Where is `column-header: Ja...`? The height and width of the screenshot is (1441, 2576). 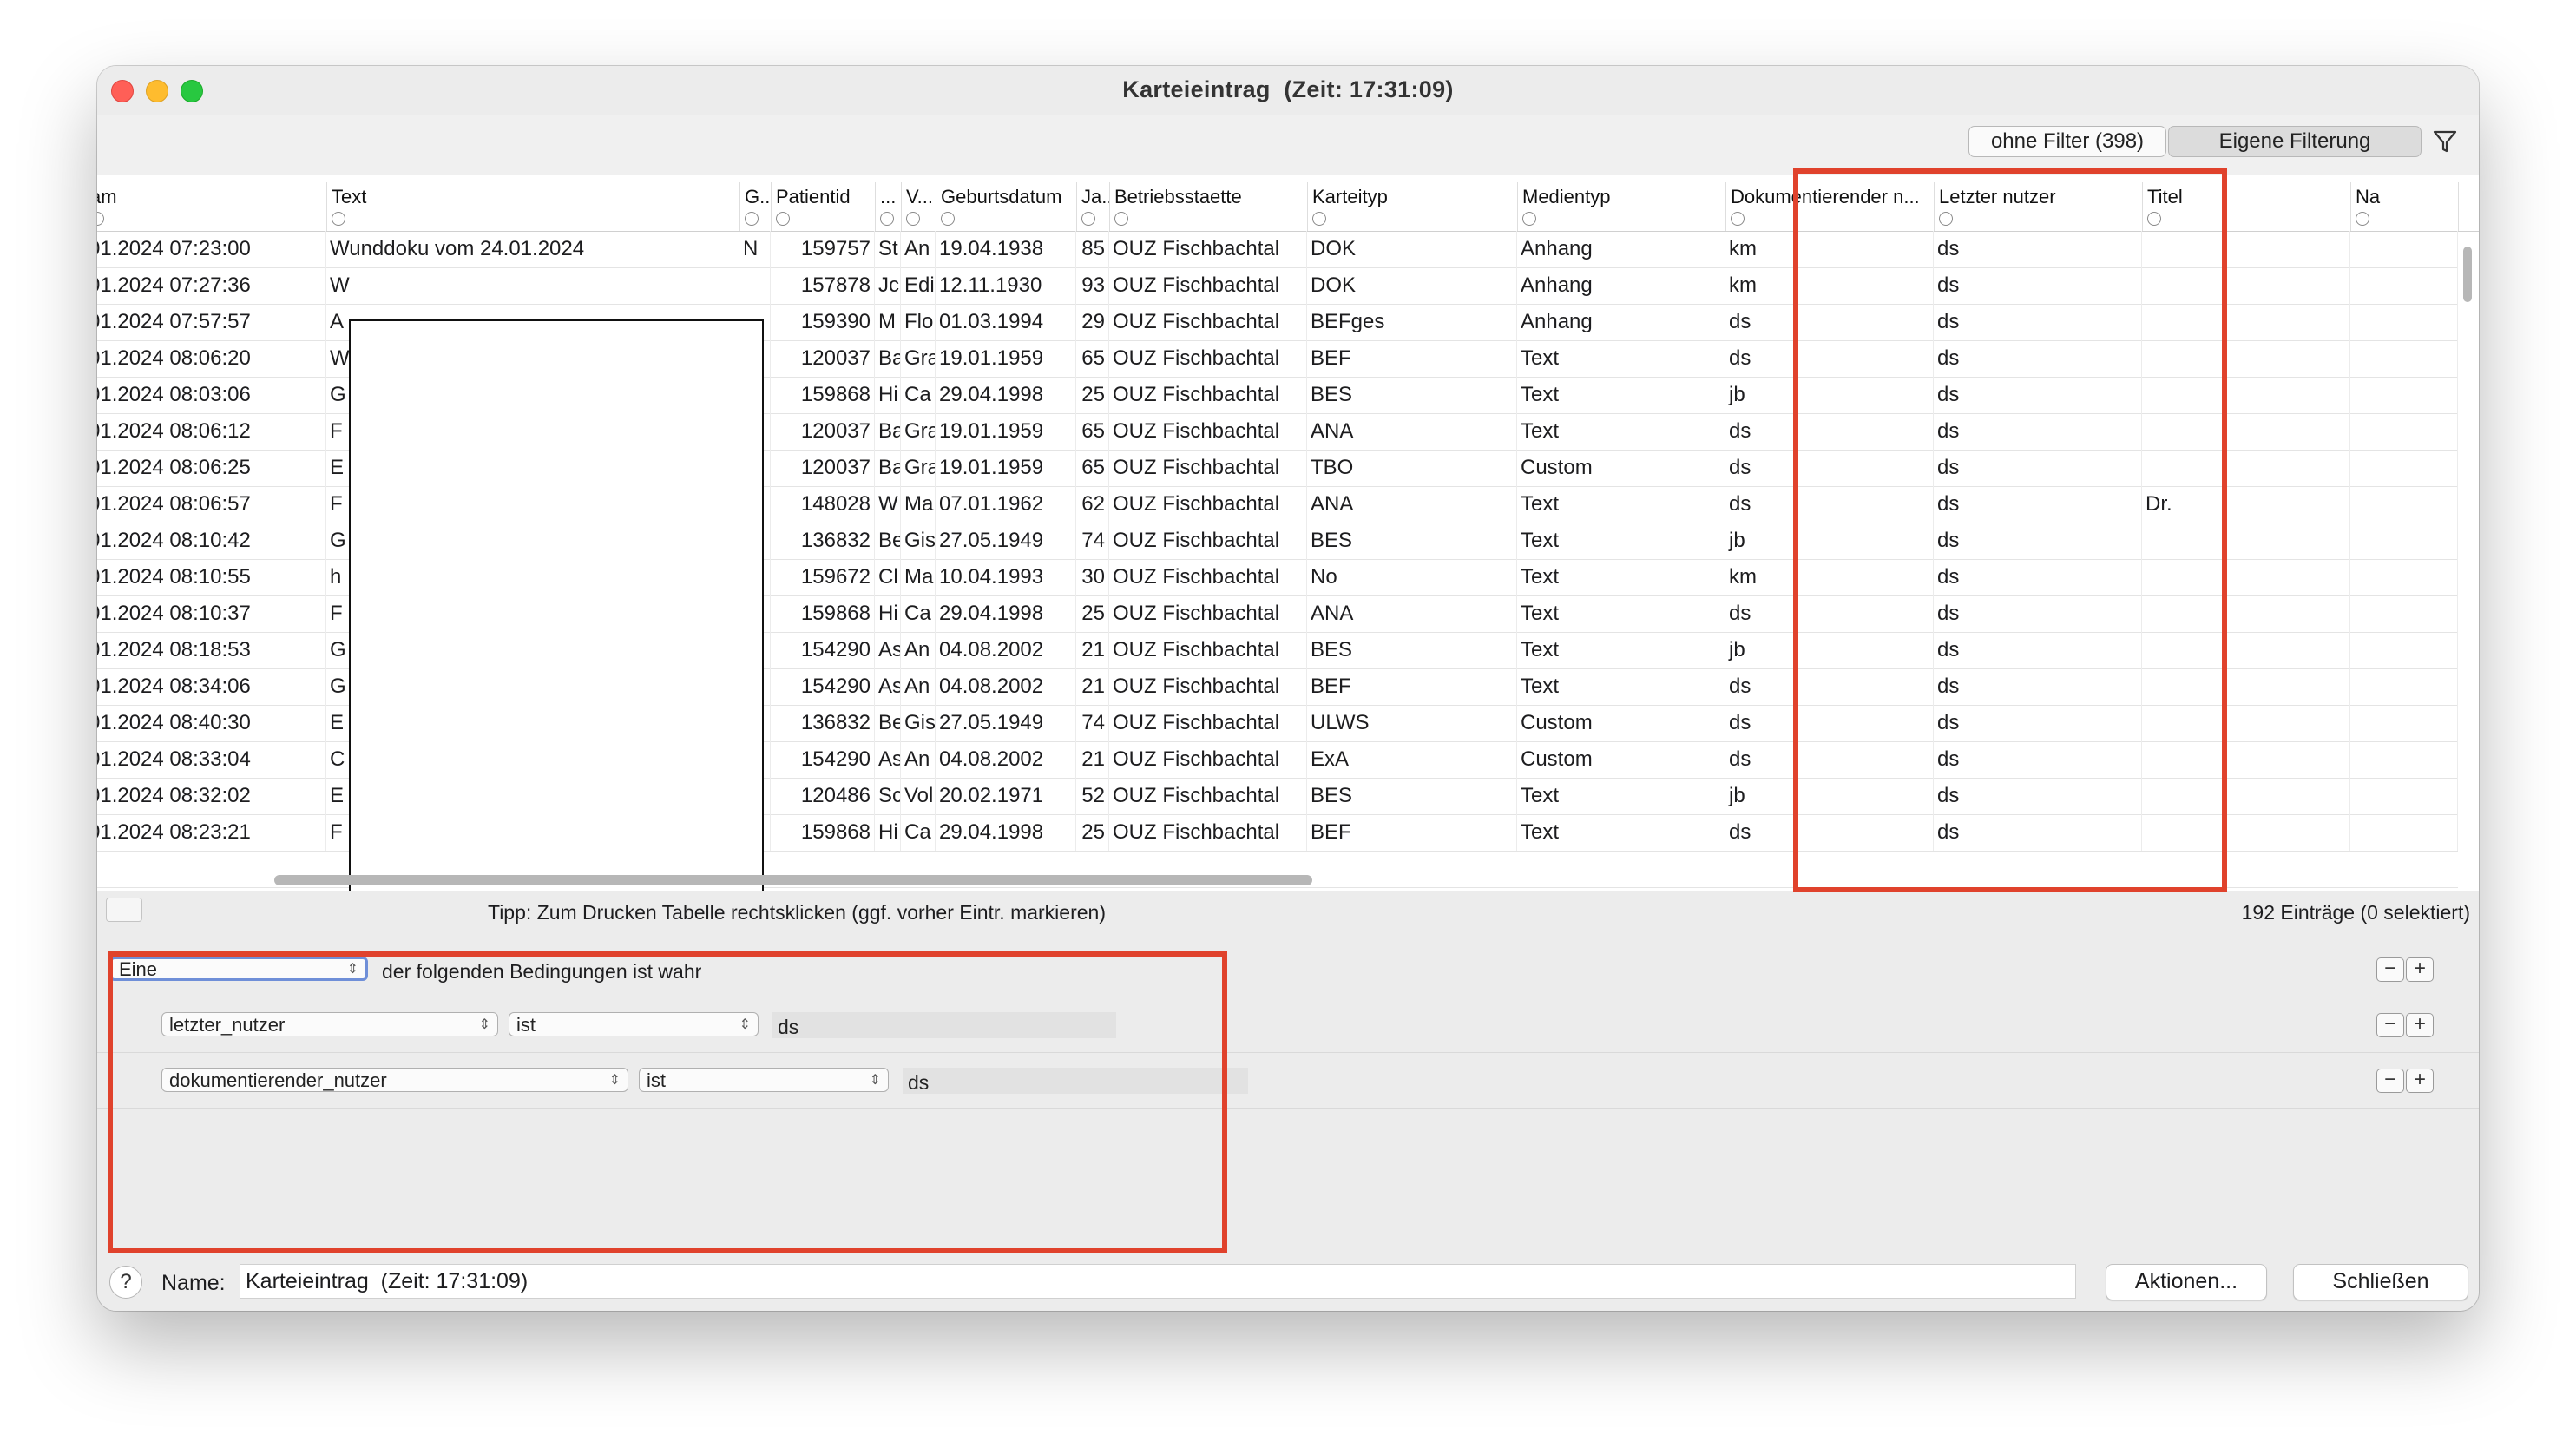 column-header: Ja... is located at coordinates (1093, 206).